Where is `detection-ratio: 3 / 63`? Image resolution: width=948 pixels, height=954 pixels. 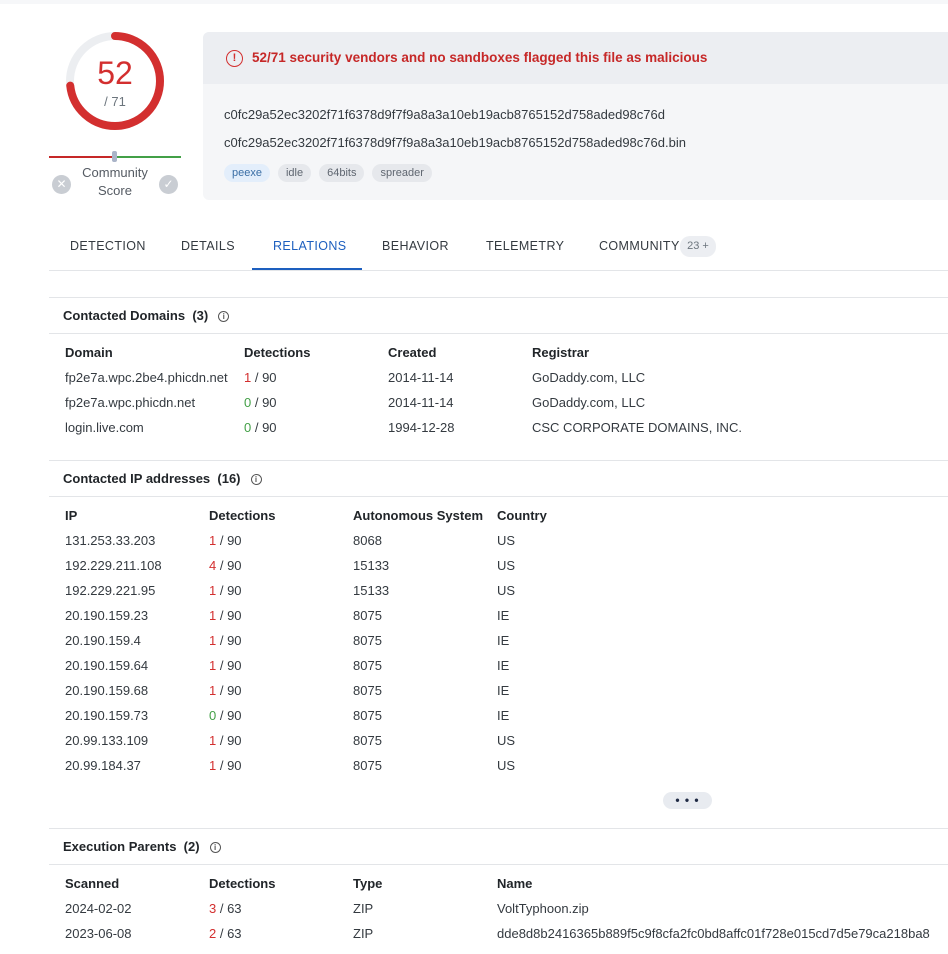
detection-ratio: 3 / 63 is located at coordinates (225, 908).